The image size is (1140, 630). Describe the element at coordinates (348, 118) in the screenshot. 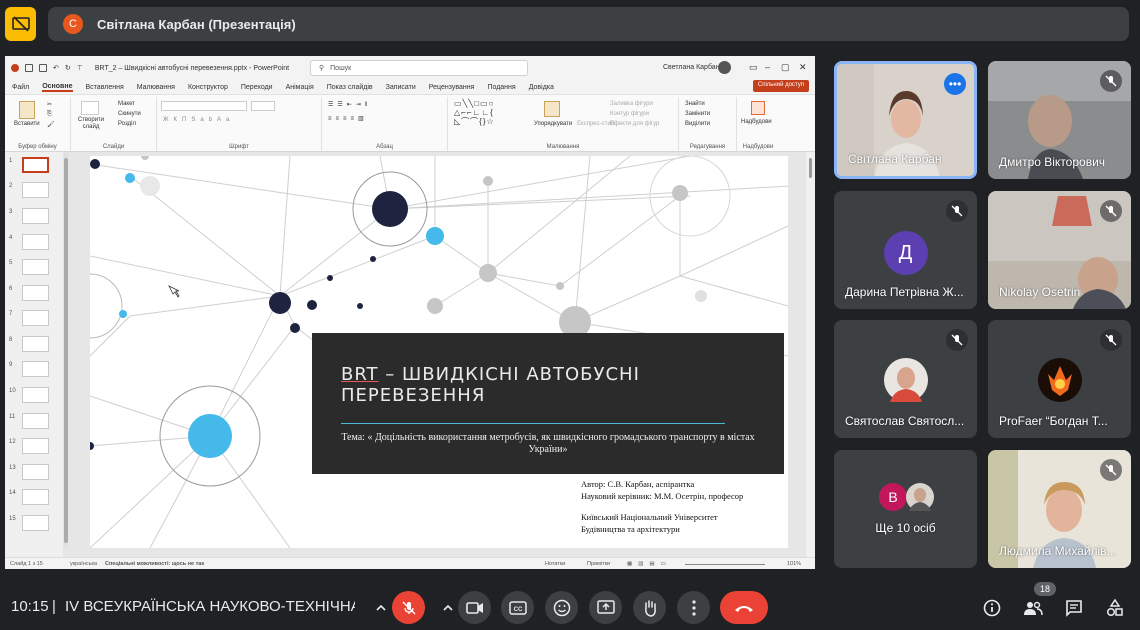

I see `align-icons: ≡≡≡≡▥` at that location.